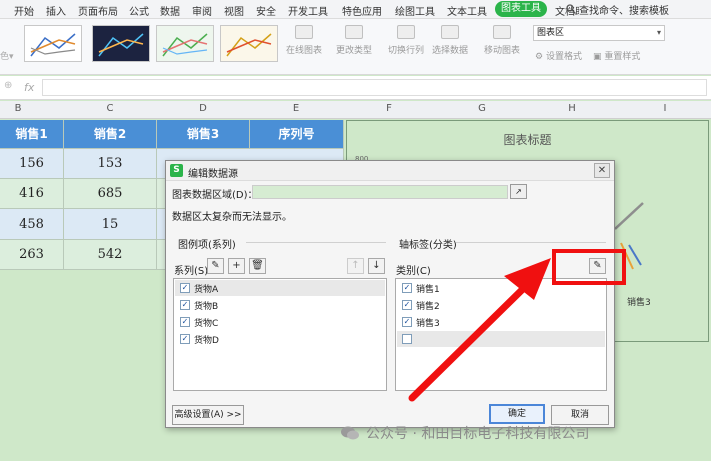 The width and height of the screenshot is (711, 461). I want to click on annotation-arrow, so click(479, 330).